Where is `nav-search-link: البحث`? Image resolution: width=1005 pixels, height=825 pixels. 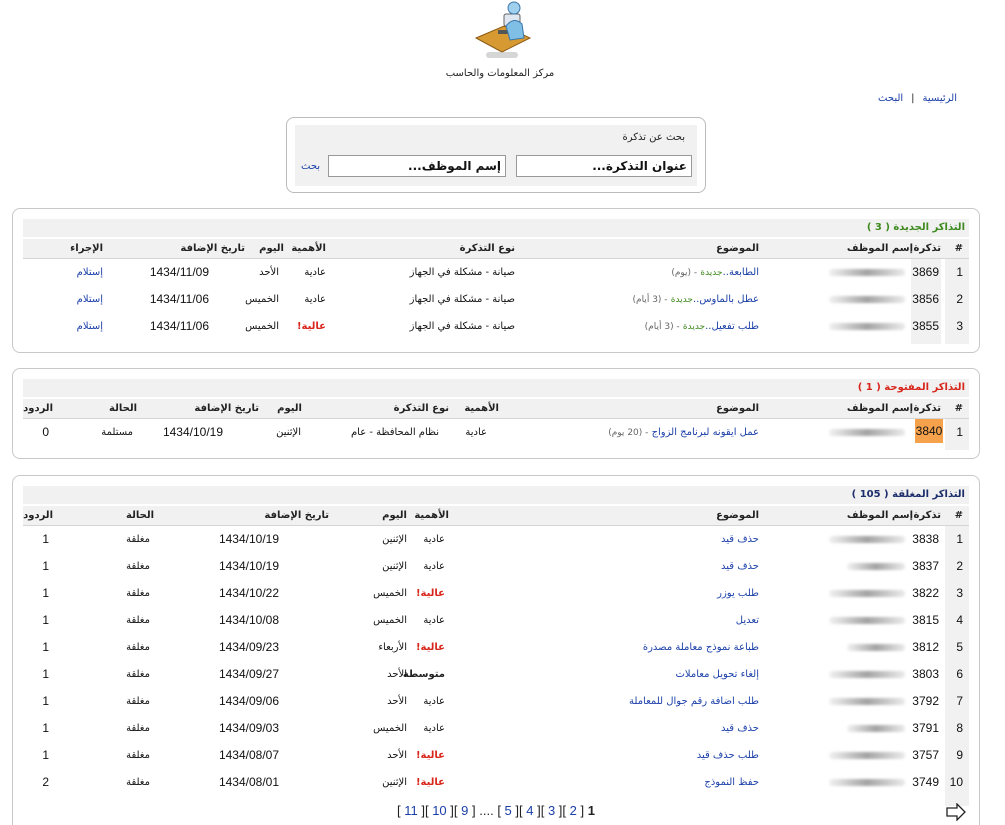
nav-search-link: البحث is located at coordinates (890, 98).